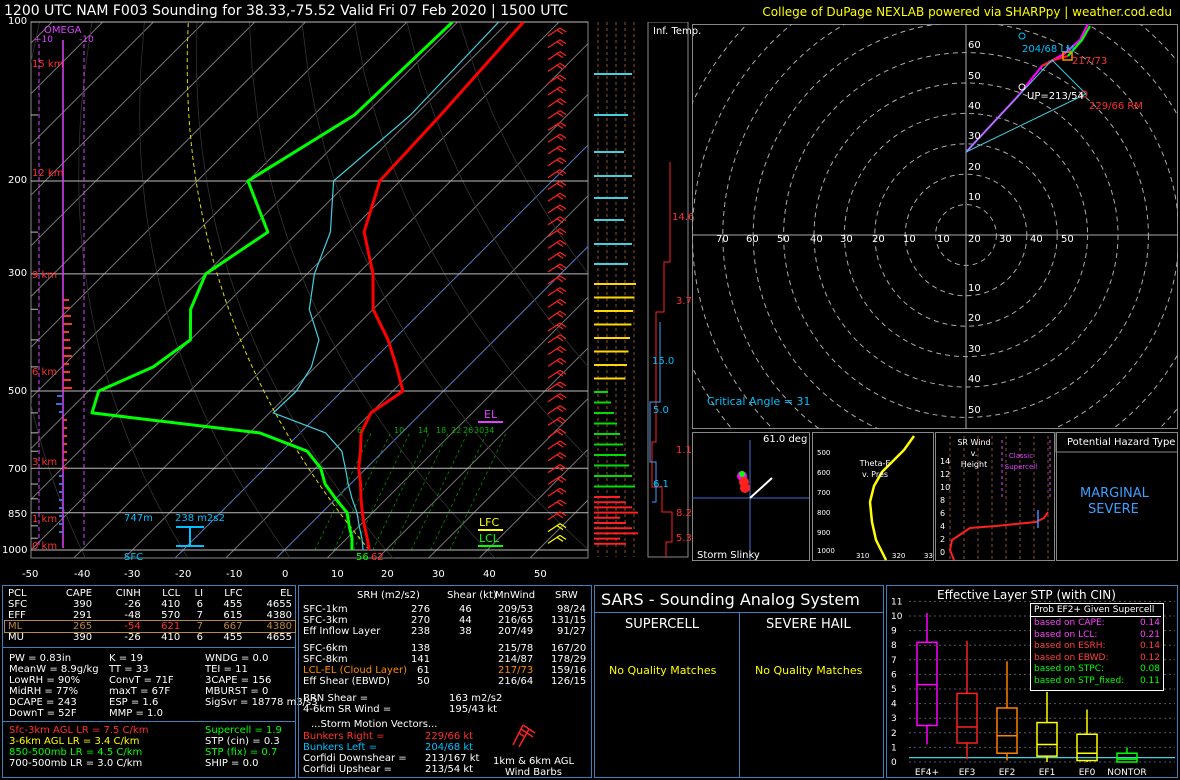 This screenshot has height=780, width=1180. I want to click on t-label: 50, so click(540, 574).